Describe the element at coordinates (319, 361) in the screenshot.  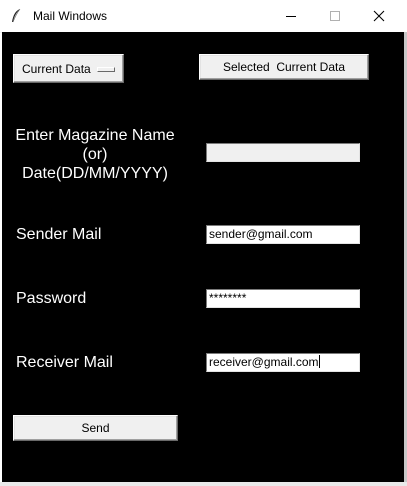
I see `text-caret` at that location.